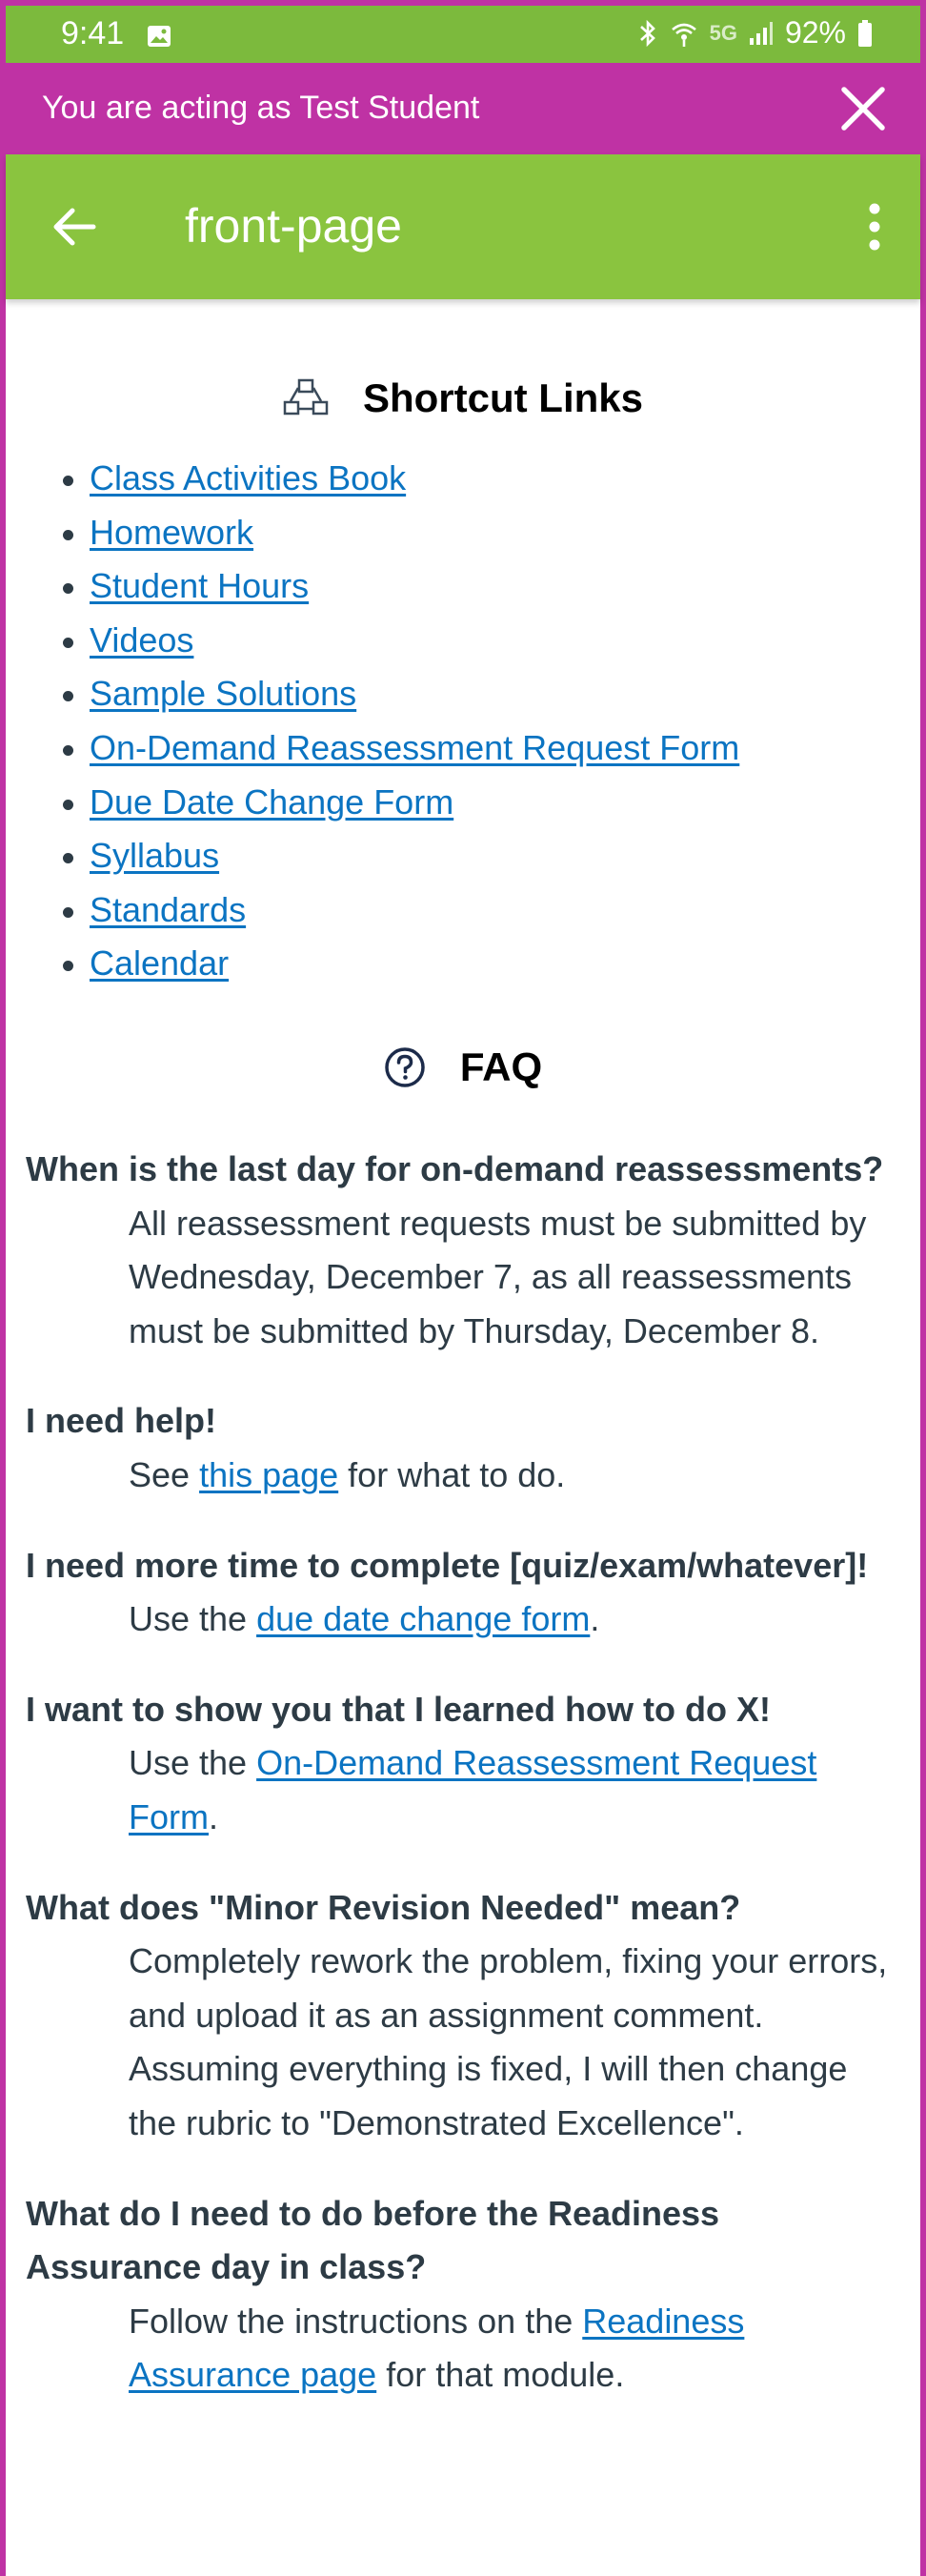 This screenshot has height=2576, width=926. Describe the element at coordinates (401, 586) in the screenshot. I see `list-item: Student Hours` at that location.